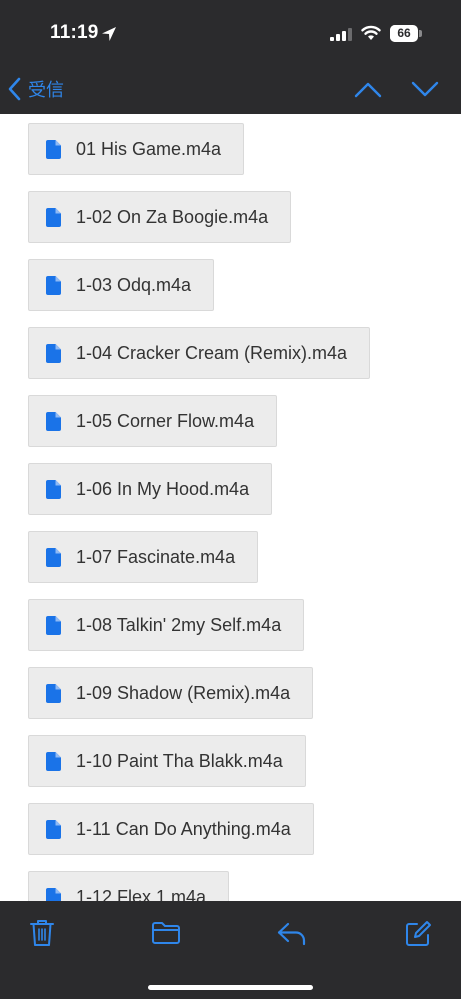  I want to click on attachment-name: 1-11 Can Do Anything.m4a, so click(183, 828).